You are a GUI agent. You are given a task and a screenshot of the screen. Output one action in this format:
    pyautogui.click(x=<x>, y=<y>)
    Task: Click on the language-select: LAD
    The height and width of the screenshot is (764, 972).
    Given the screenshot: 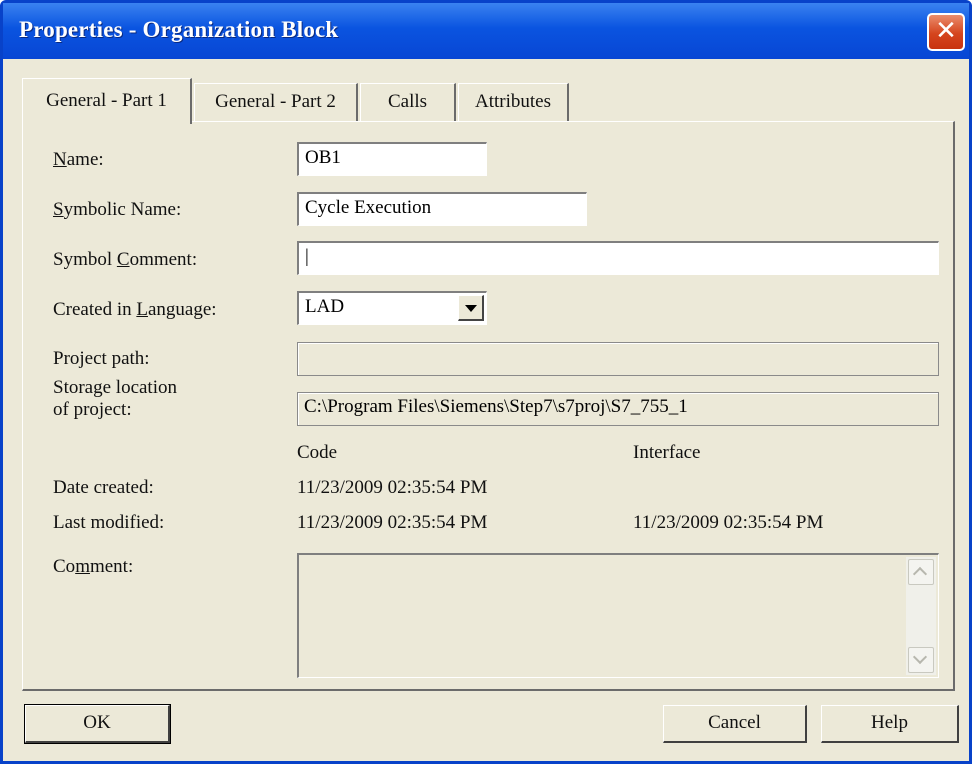 What is the action you would take?
    pyautogui.click(x=392, y=308)
    